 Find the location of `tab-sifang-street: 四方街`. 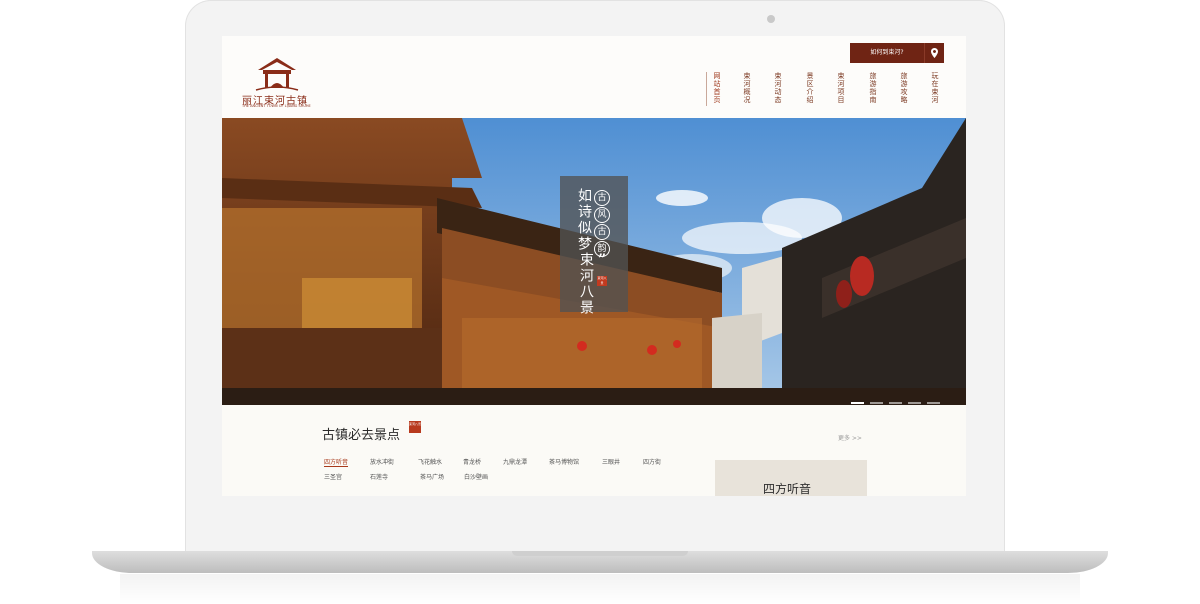

tab-sifang-street: 四方街 is located at coordinates (652, 461).